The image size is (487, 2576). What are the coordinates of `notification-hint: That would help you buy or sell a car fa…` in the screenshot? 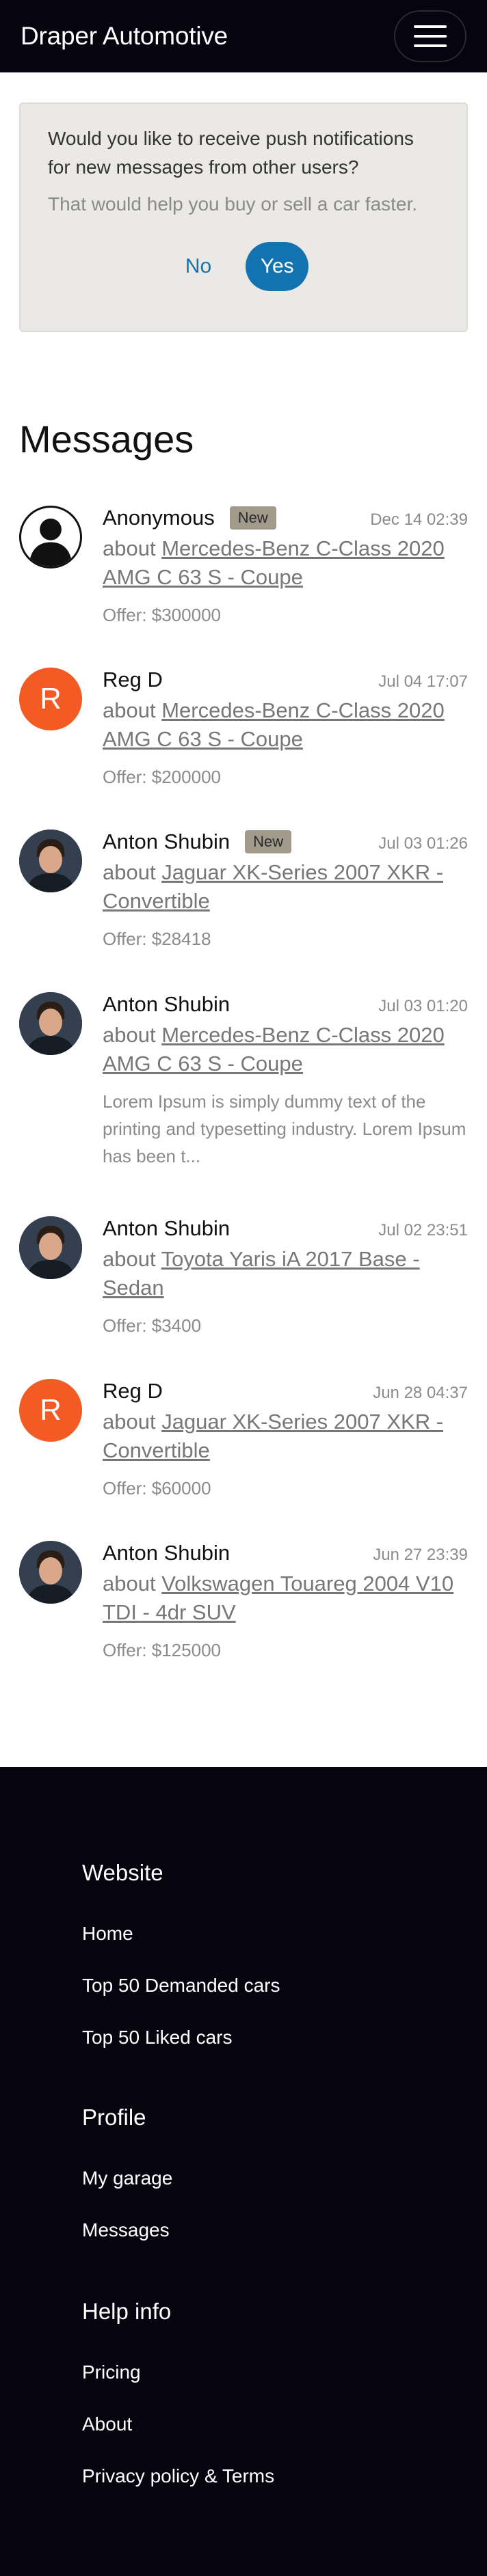 It's located at (233, 204).